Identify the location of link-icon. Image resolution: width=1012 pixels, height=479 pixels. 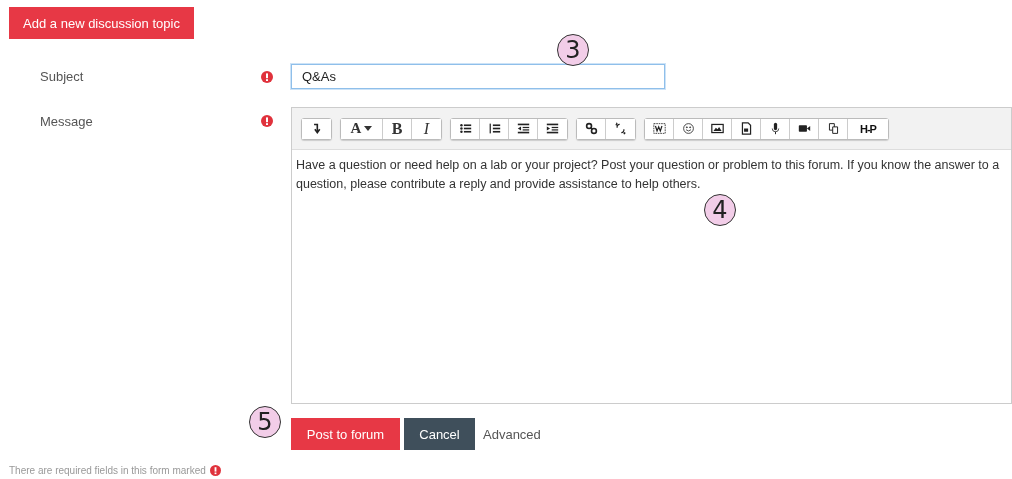
(591, 128).